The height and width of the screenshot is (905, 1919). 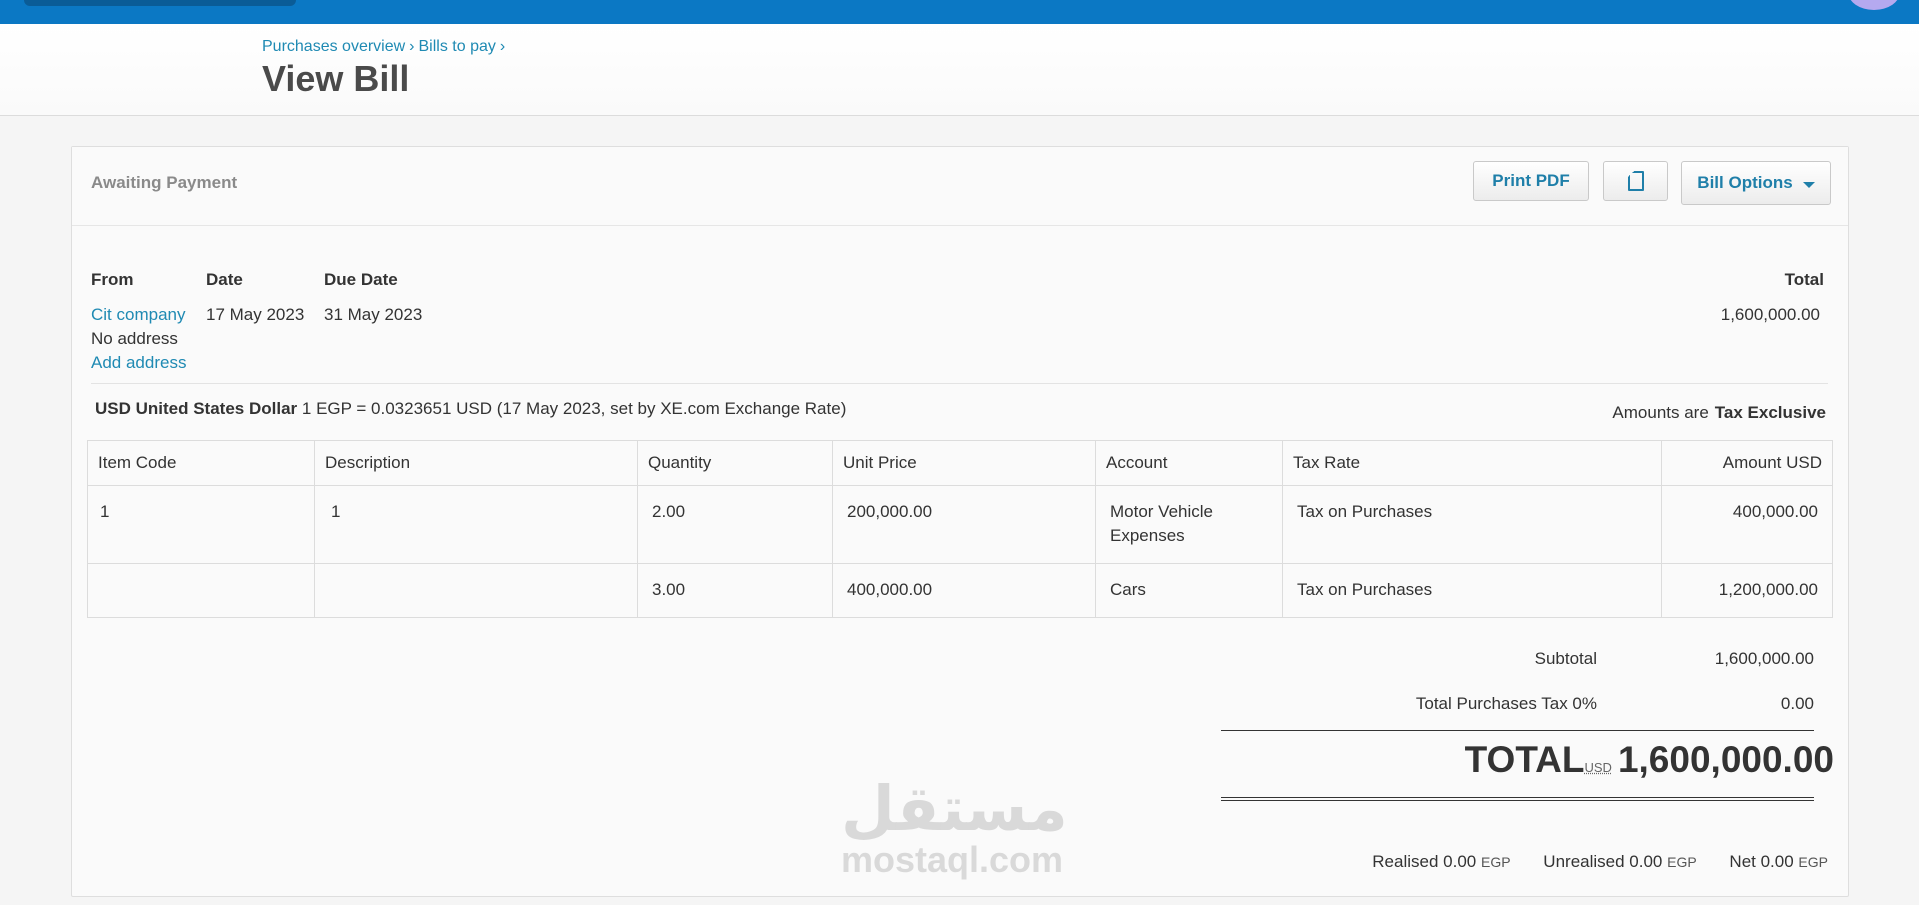 What do you see at coordinates (1189, 463) in the screenshot?
I see `col-account: Account` at bounding box center [1189, 463].